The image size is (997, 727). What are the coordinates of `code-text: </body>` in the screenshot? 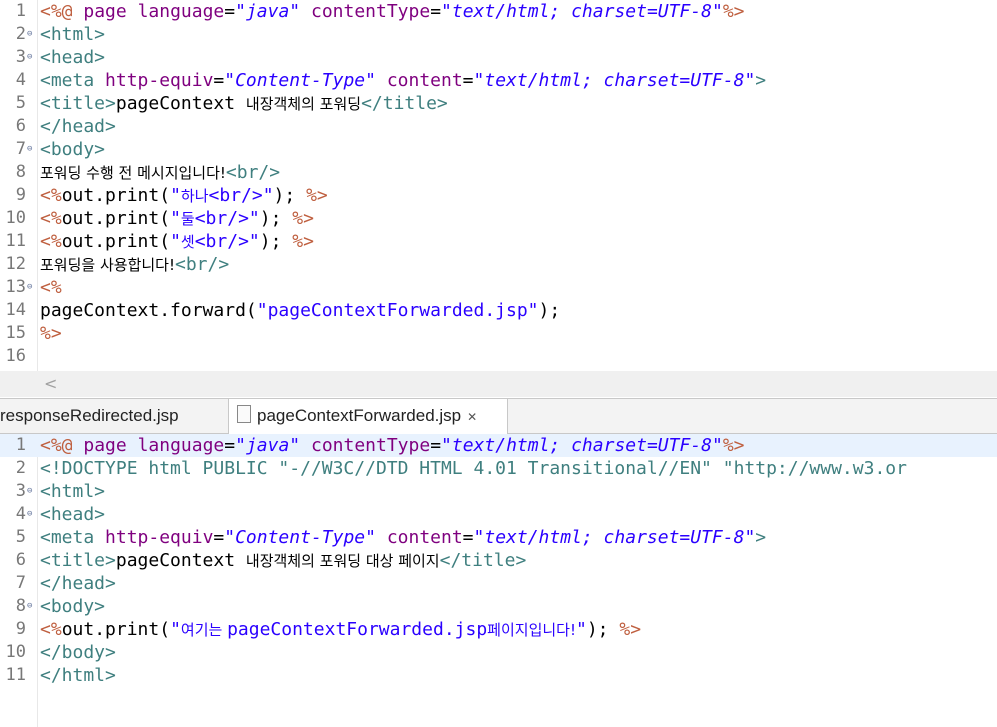 It's located at (78, 652).